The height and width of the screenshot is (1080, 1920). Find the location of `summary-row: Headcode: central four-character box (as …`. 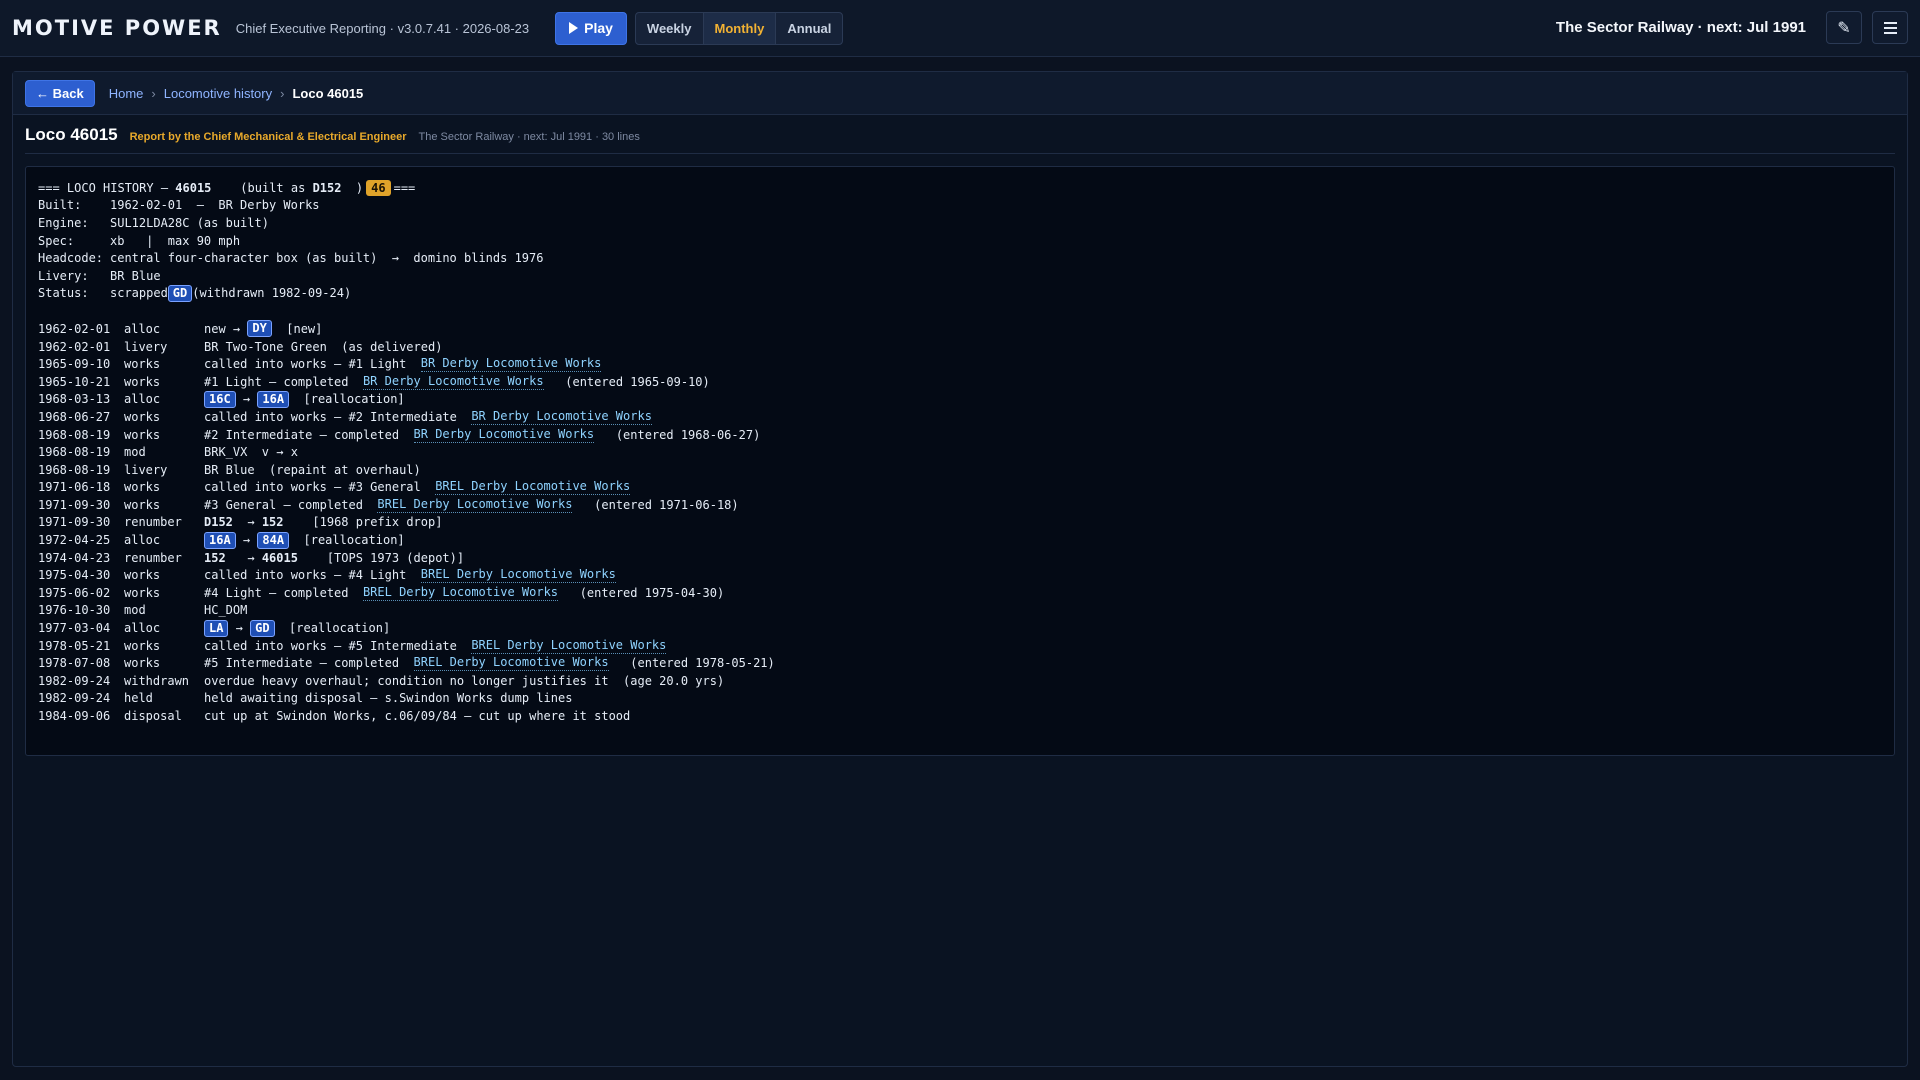

summary-row: Headcode: central four-character box (as … is located at coordinates (960, 258).